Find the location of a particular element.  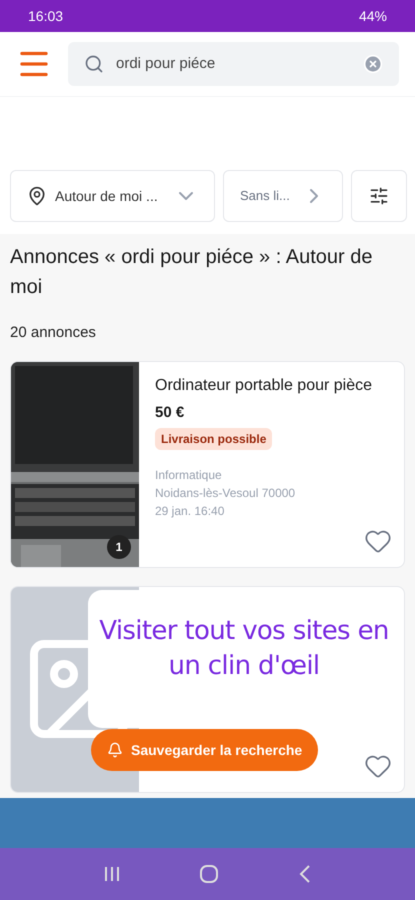

listing-price: 50 € is located at coordinates (170, 412).